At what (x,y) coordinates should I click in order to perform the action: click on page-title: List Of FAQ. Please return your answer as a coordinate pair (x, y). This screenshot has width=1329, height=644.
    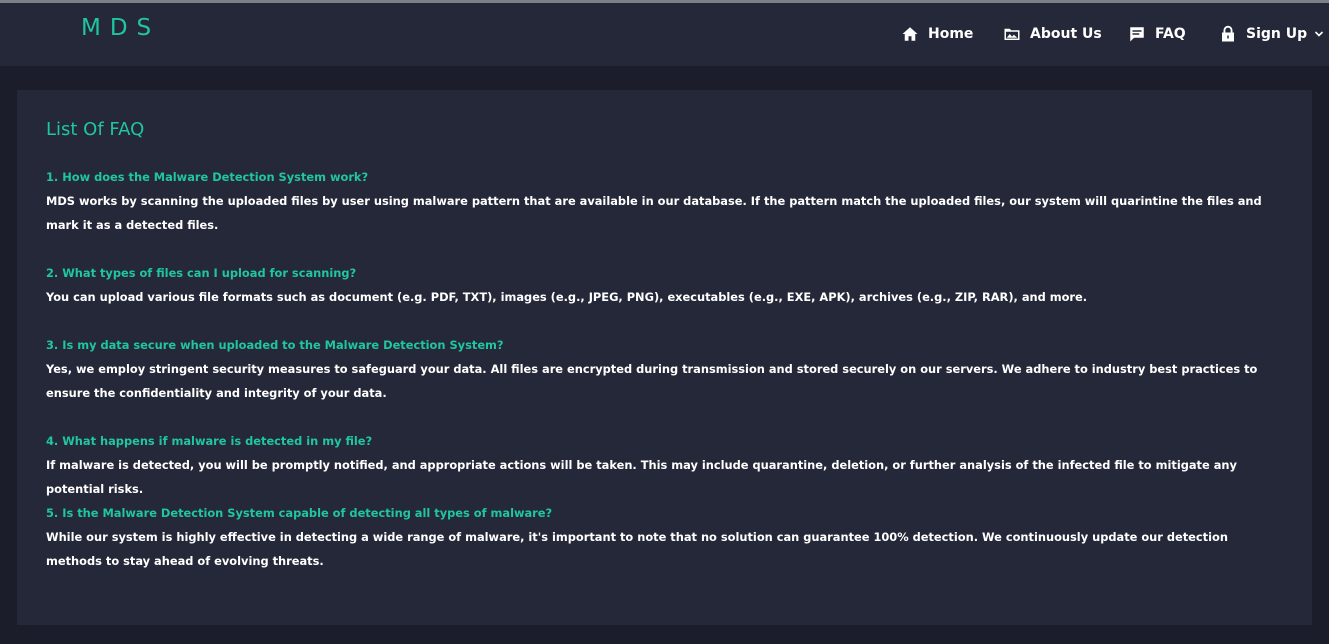
    Looking at the image, I should click on (95, 129).